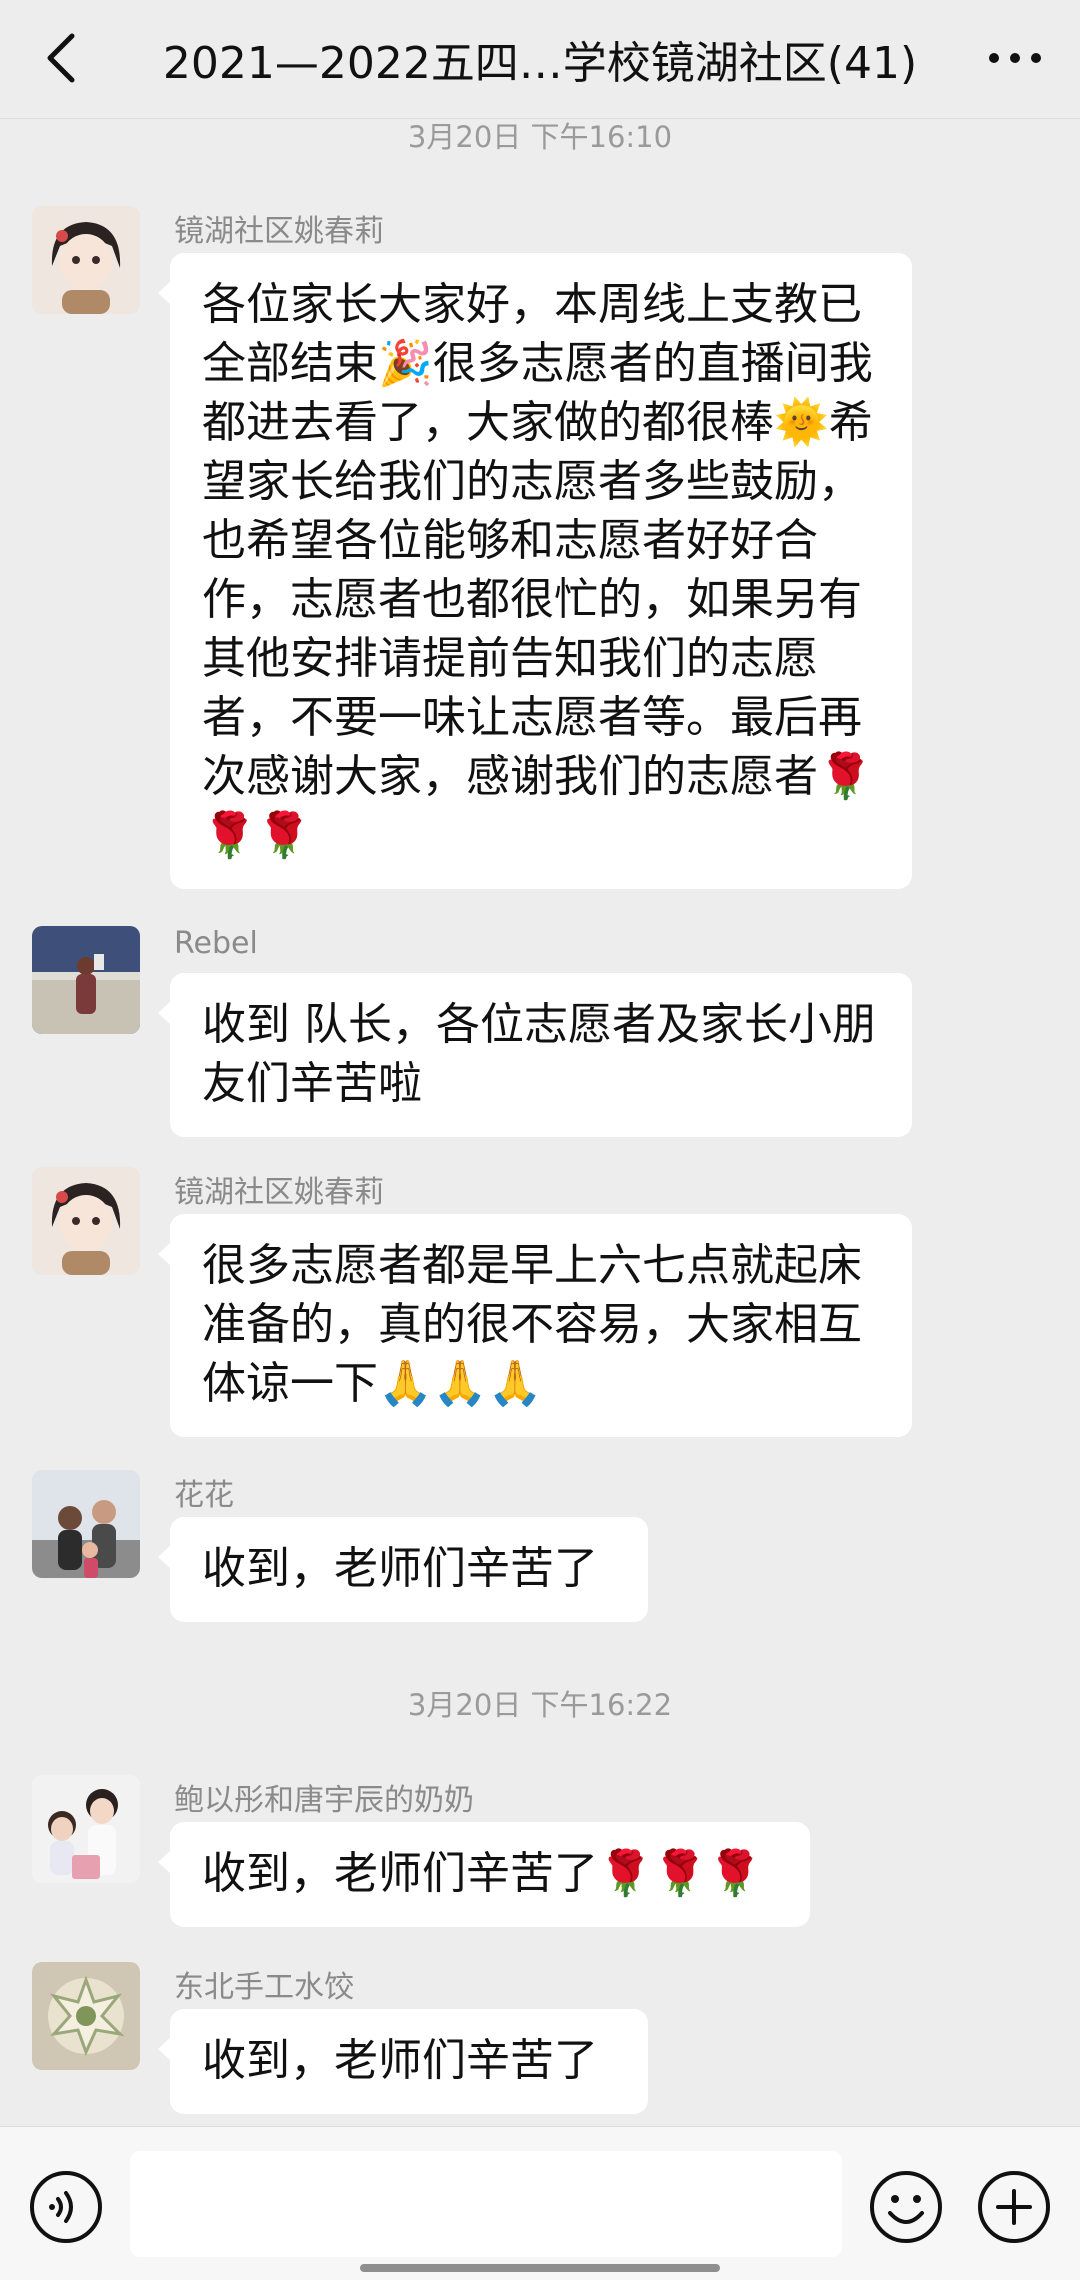  I want to click on back-button, so click(60, 58).